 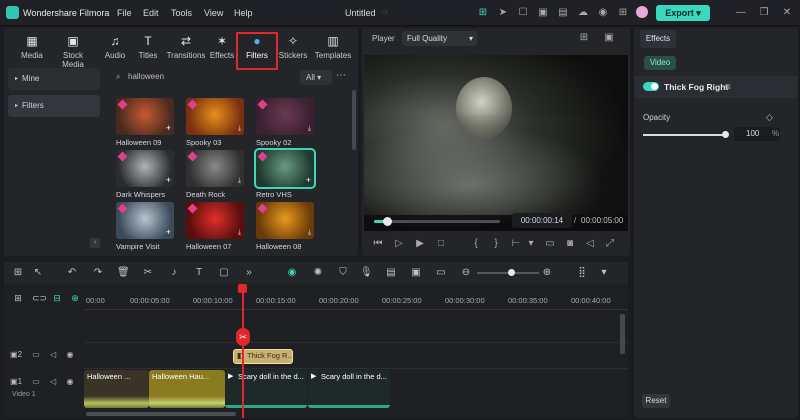 I want to click on grid-icon: ⊞, so click(x=623, y=13).